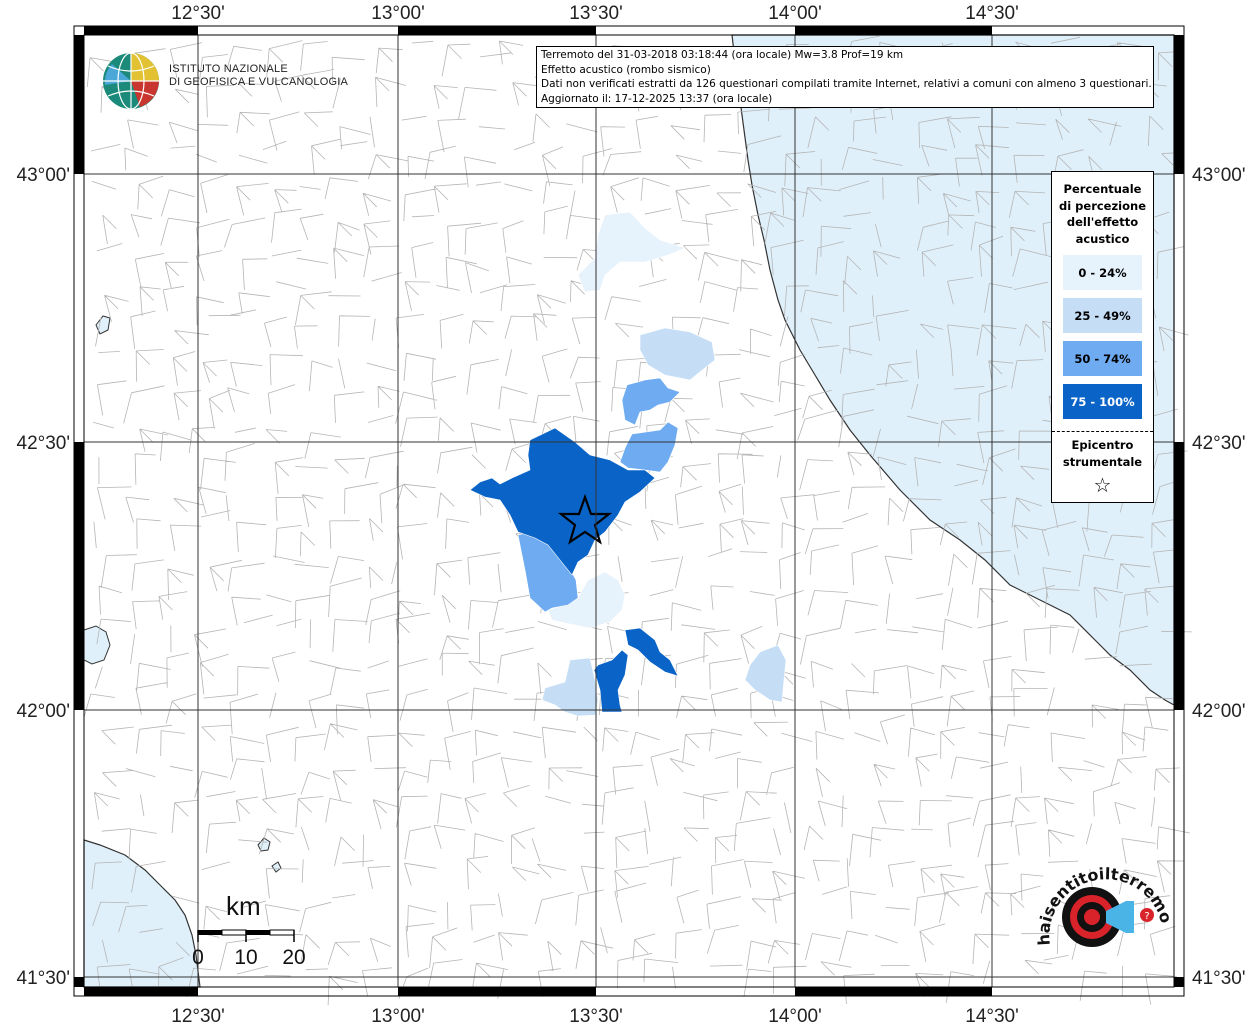 This screenshot has width=1255, height=1024. I want to click on legend-title-line: acustico, so click(1102, 238).